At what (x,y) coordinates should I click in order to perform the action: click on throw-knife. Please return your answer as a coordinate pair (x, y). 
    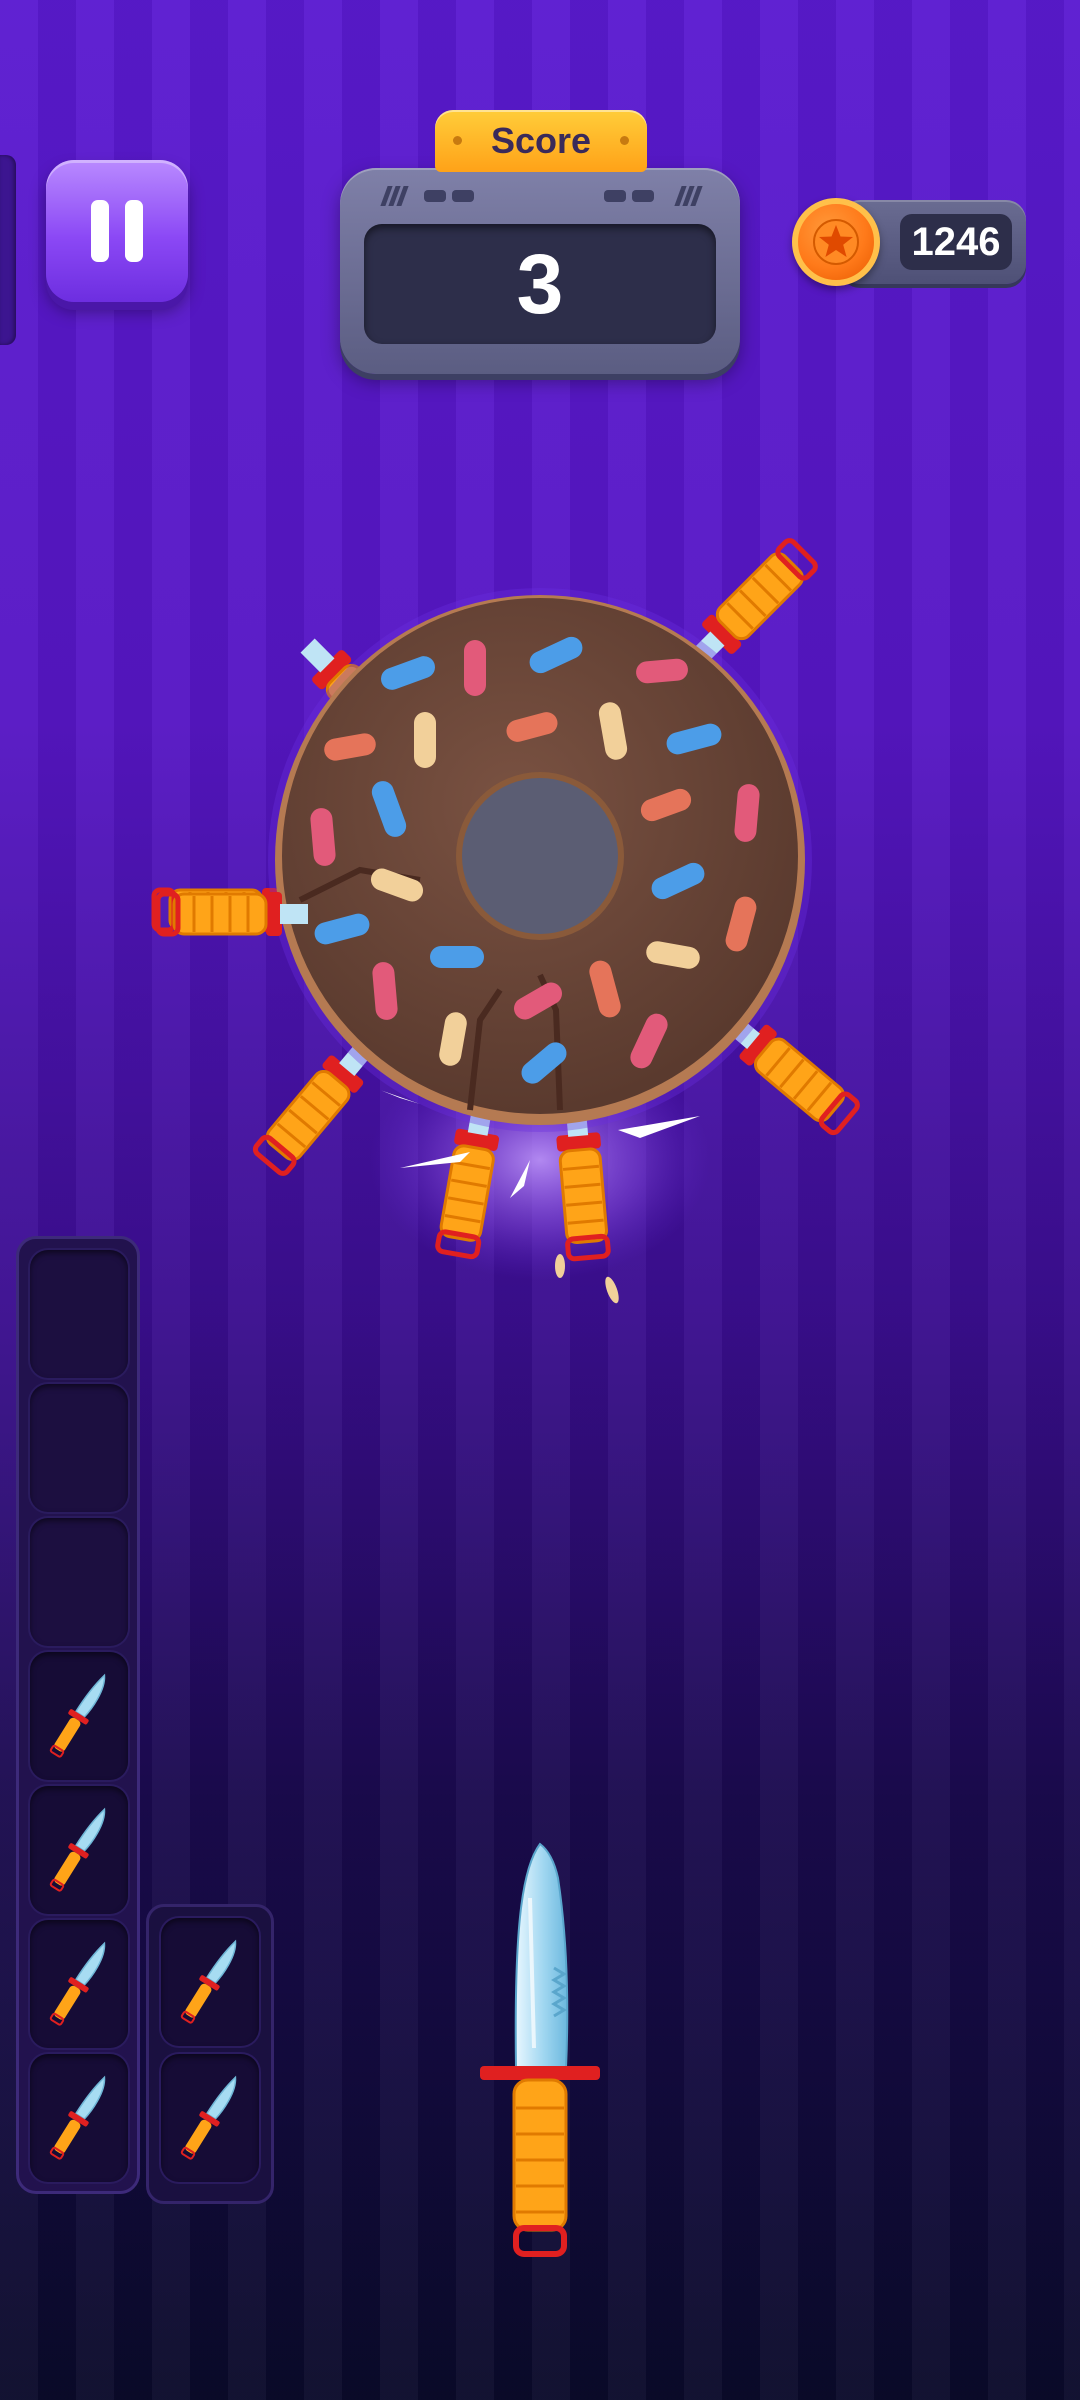
    Looking at the image, I should click on (540, 2053).